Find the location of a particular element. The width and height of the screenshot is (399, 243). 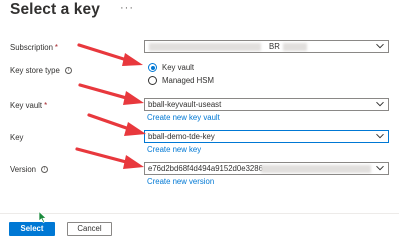

subscription-label: Subscription * is located at coordinates (34, 47).